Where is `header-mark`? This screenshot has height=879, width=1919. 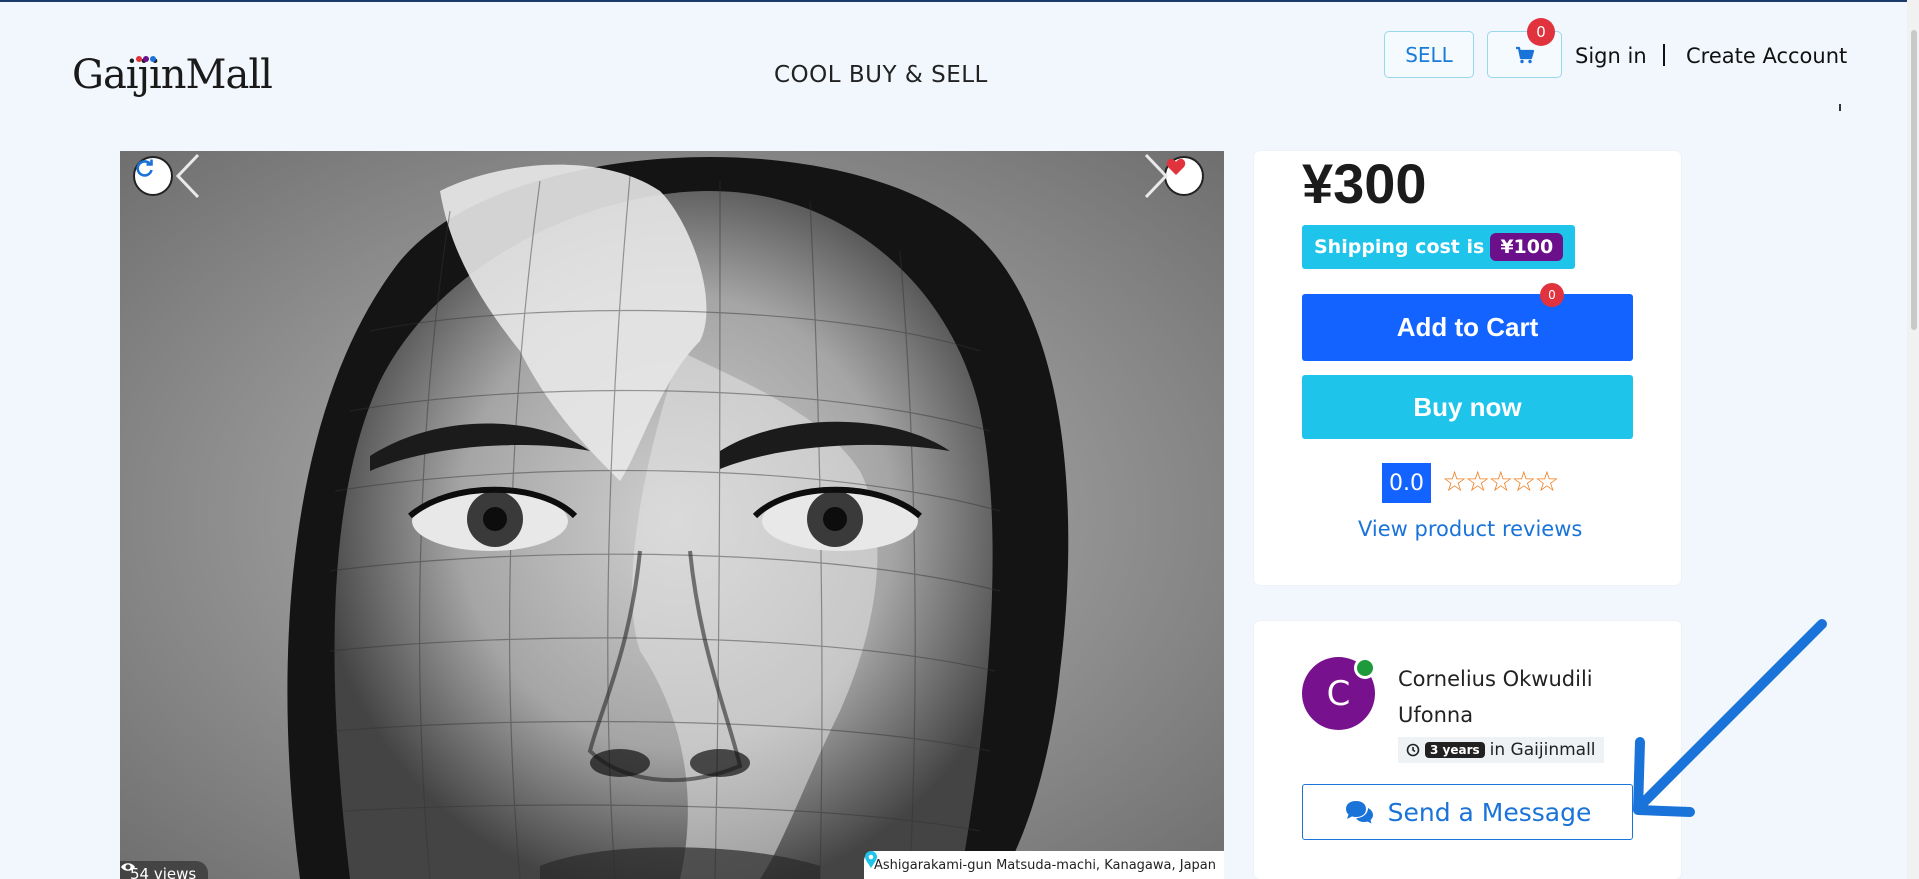 header-mark is located at coordinates (1840, 107).